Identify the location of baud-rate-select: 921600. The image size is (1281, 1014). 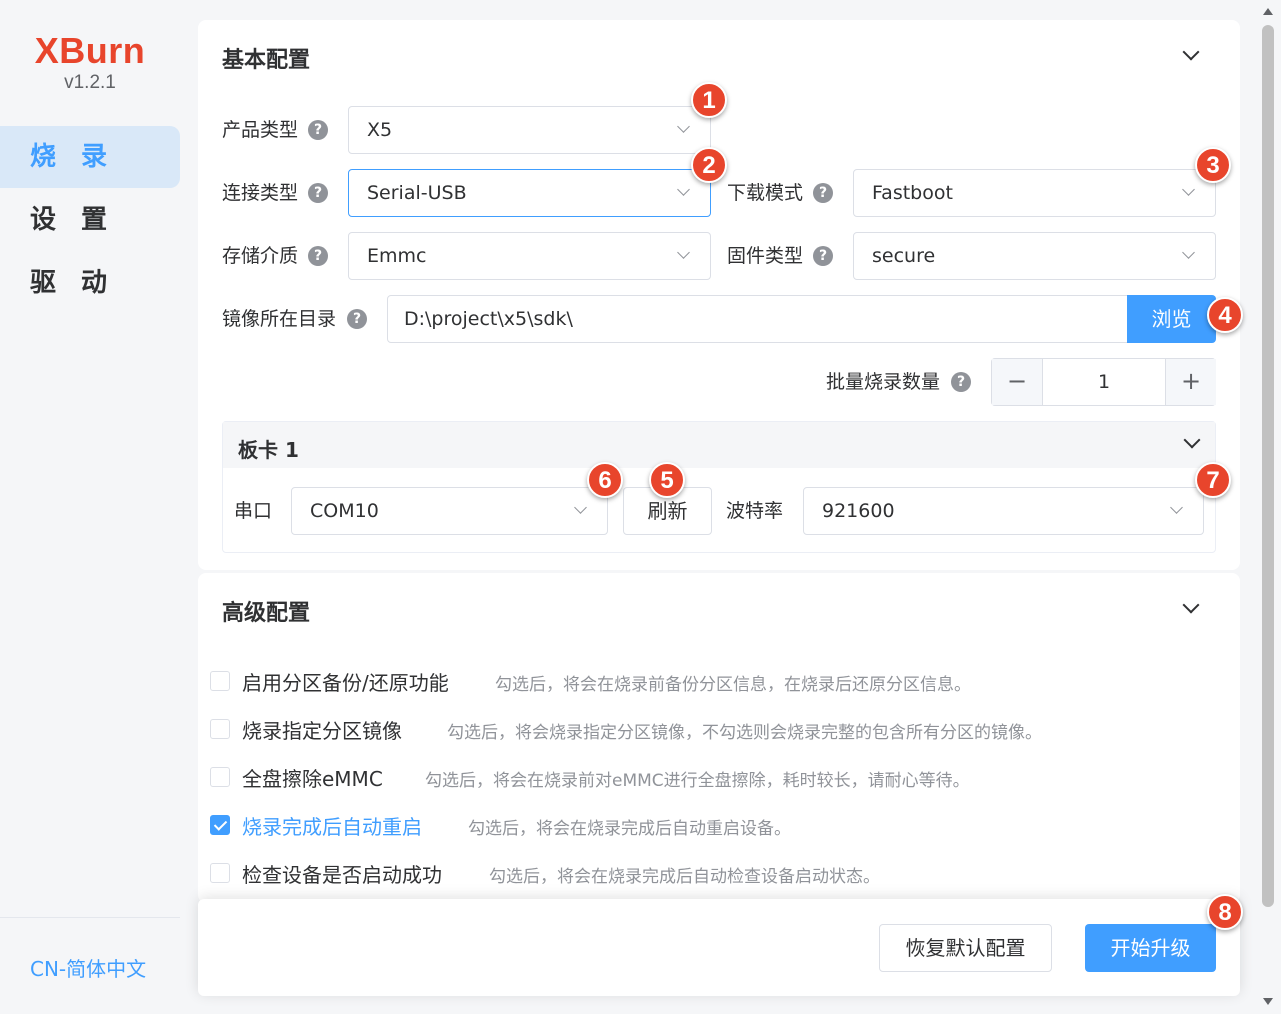
(1003, 511).